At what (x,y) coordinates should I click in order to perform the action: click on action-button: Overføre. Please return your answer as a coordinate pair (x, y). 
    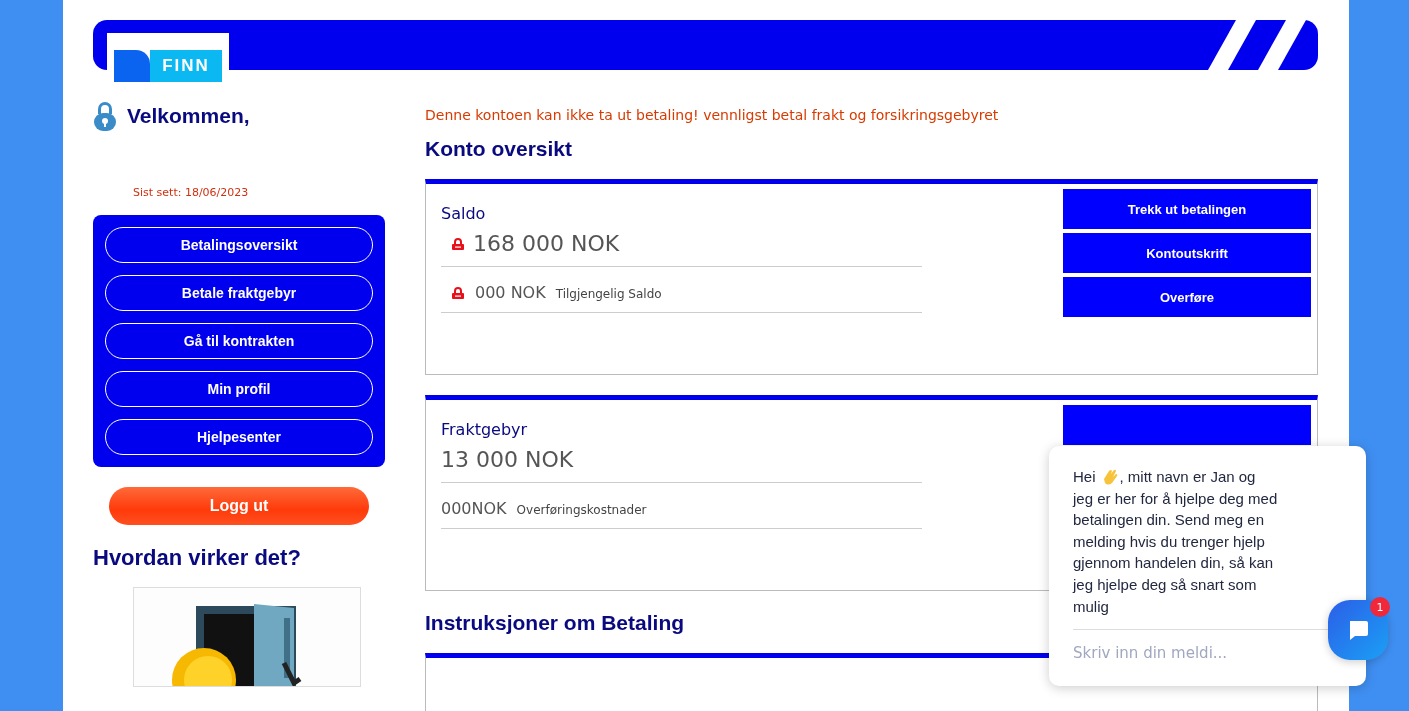
    Looking at the image, I should click on (1187, 297).